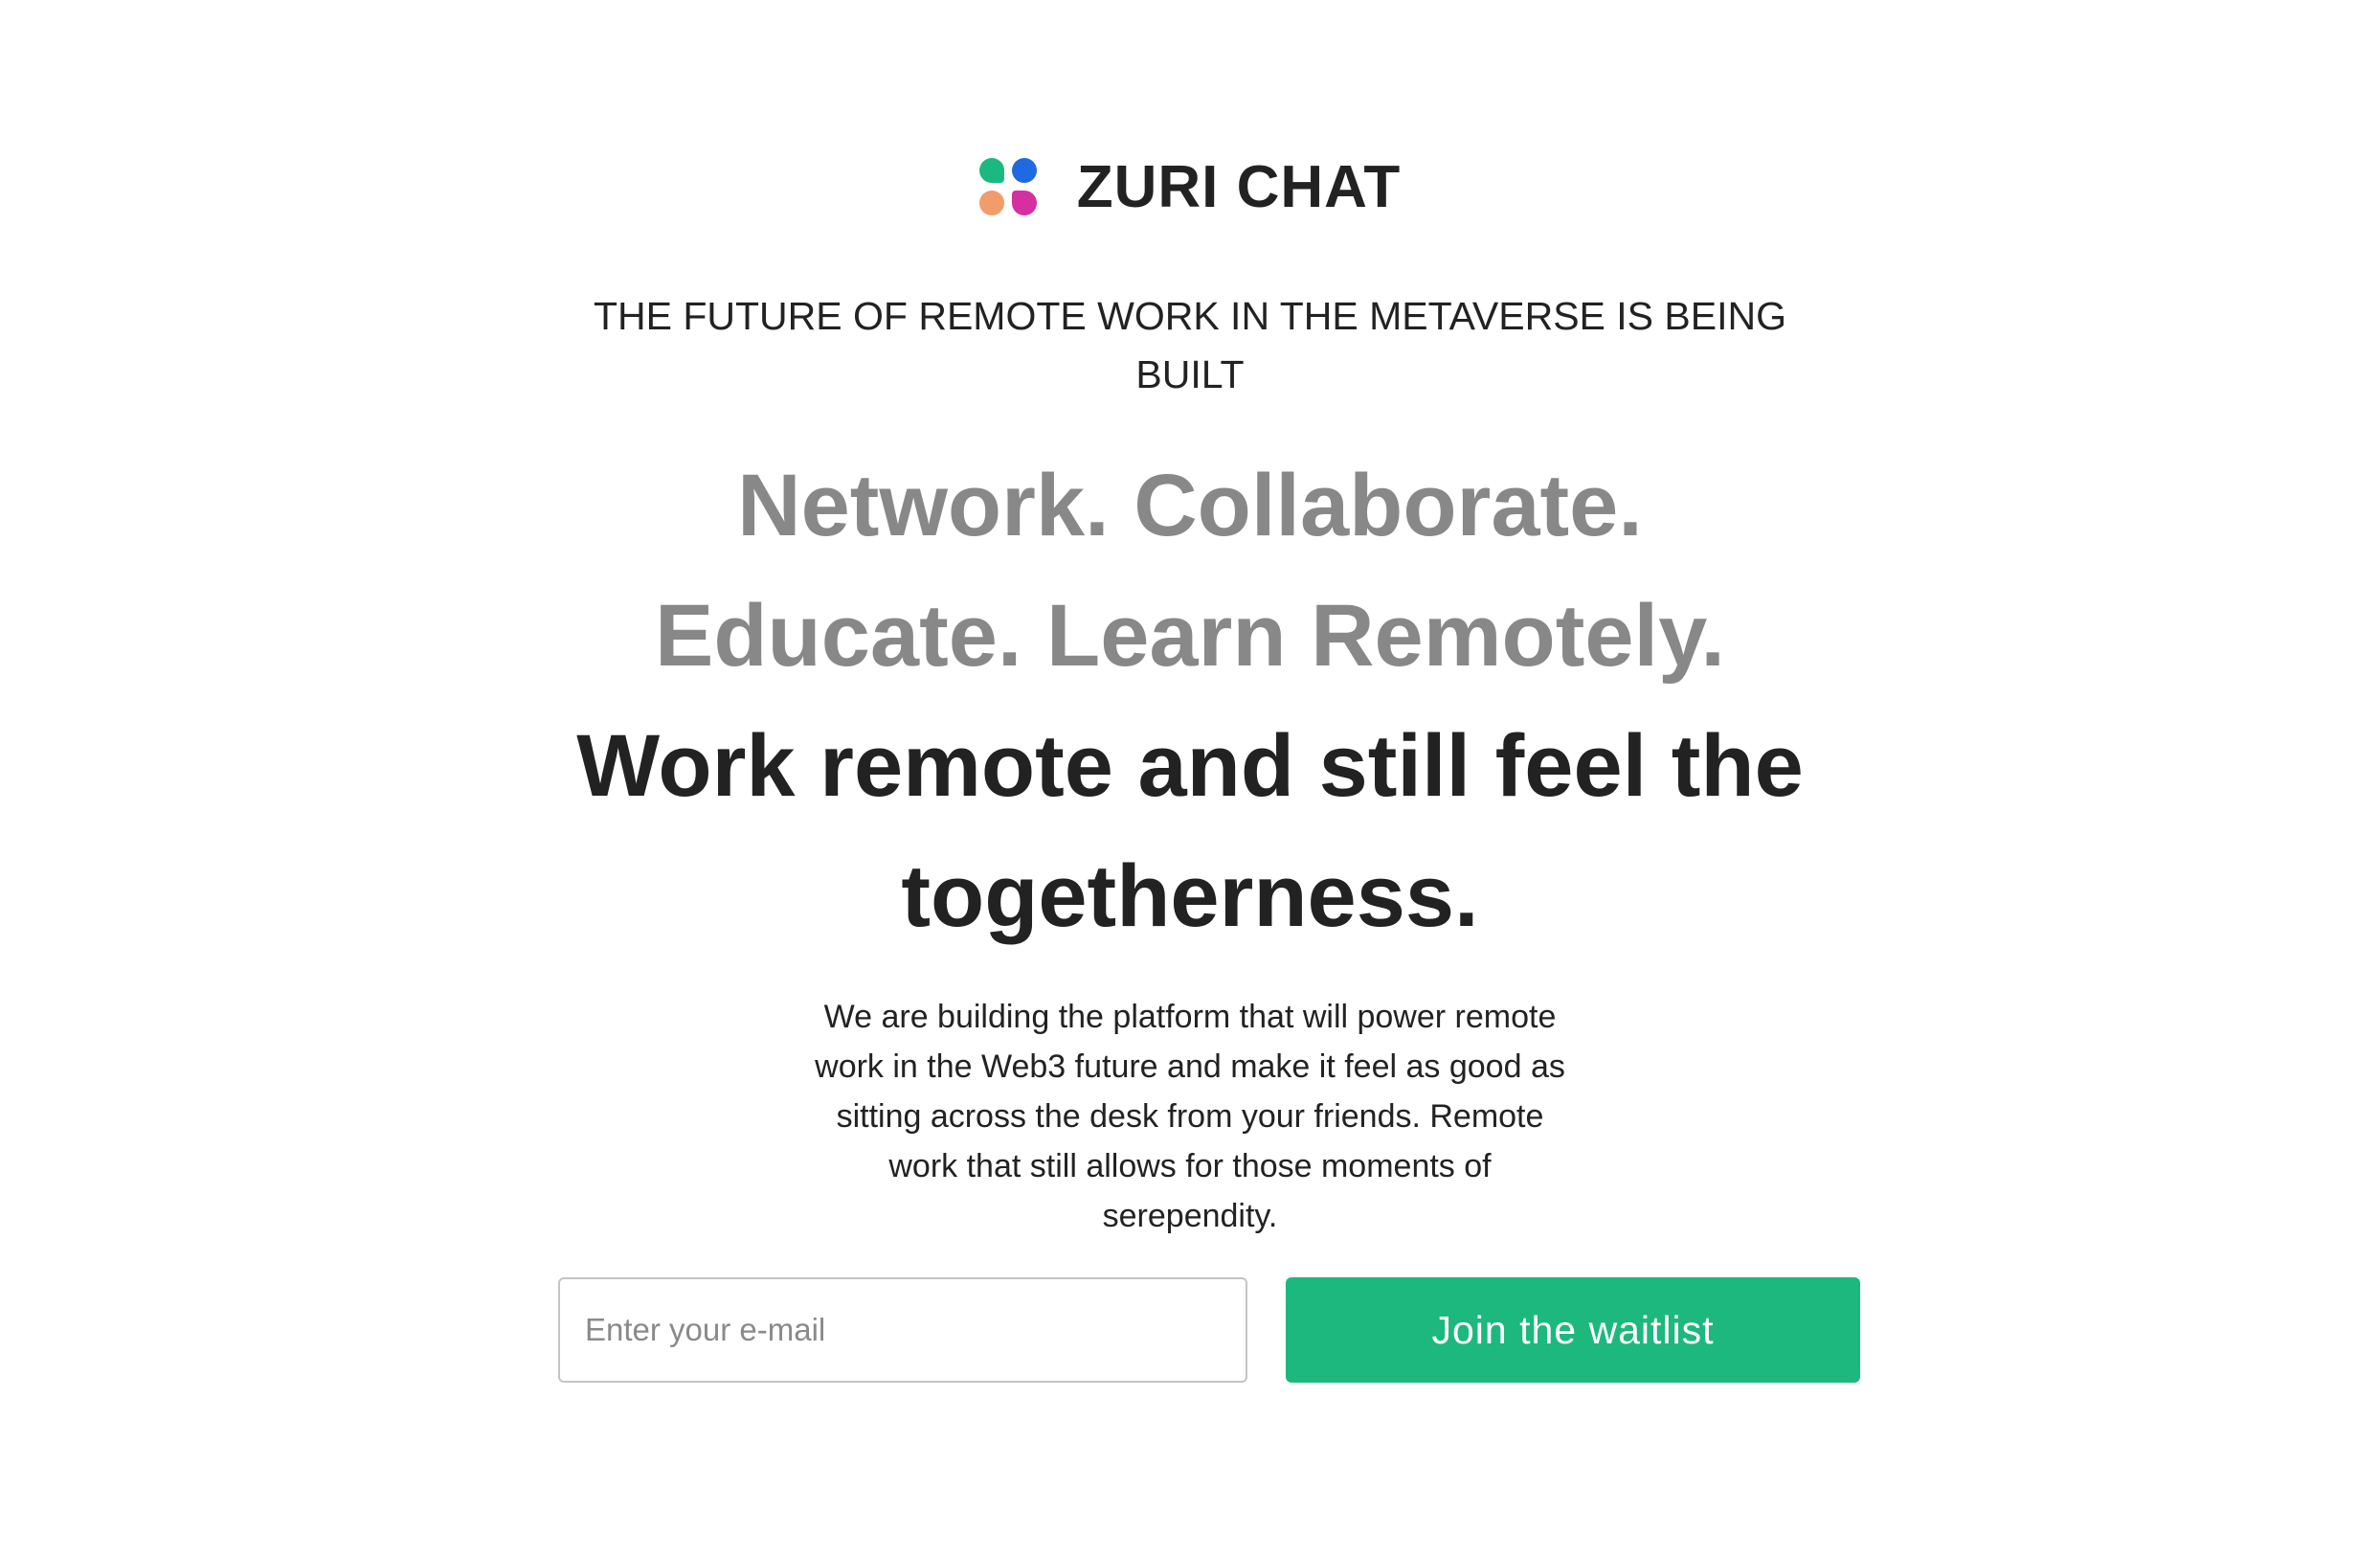 This screenshot has height=1555, width=2380. What do you see at coordinates (991, 202) in the screenshot?
I see `logo-dot-orange` at bounding box center [991, 202].